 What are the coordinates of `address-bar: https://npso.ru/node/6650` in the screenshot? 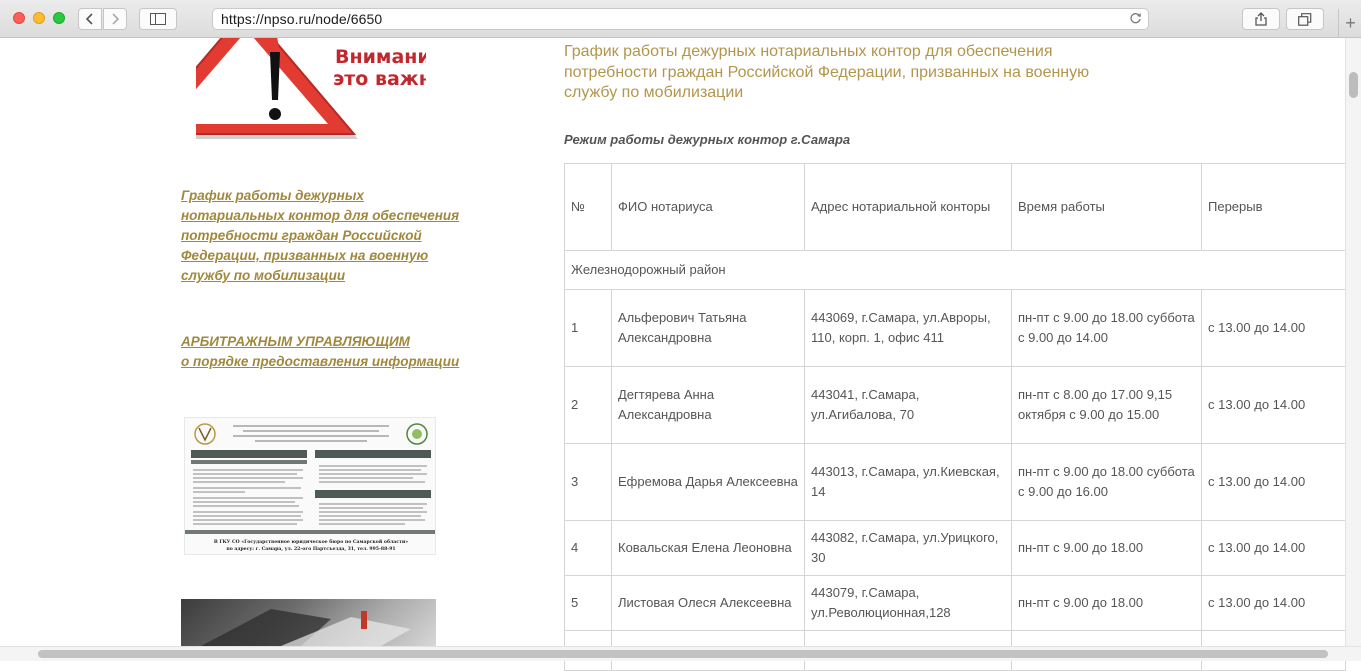 It's located at (680, 19).